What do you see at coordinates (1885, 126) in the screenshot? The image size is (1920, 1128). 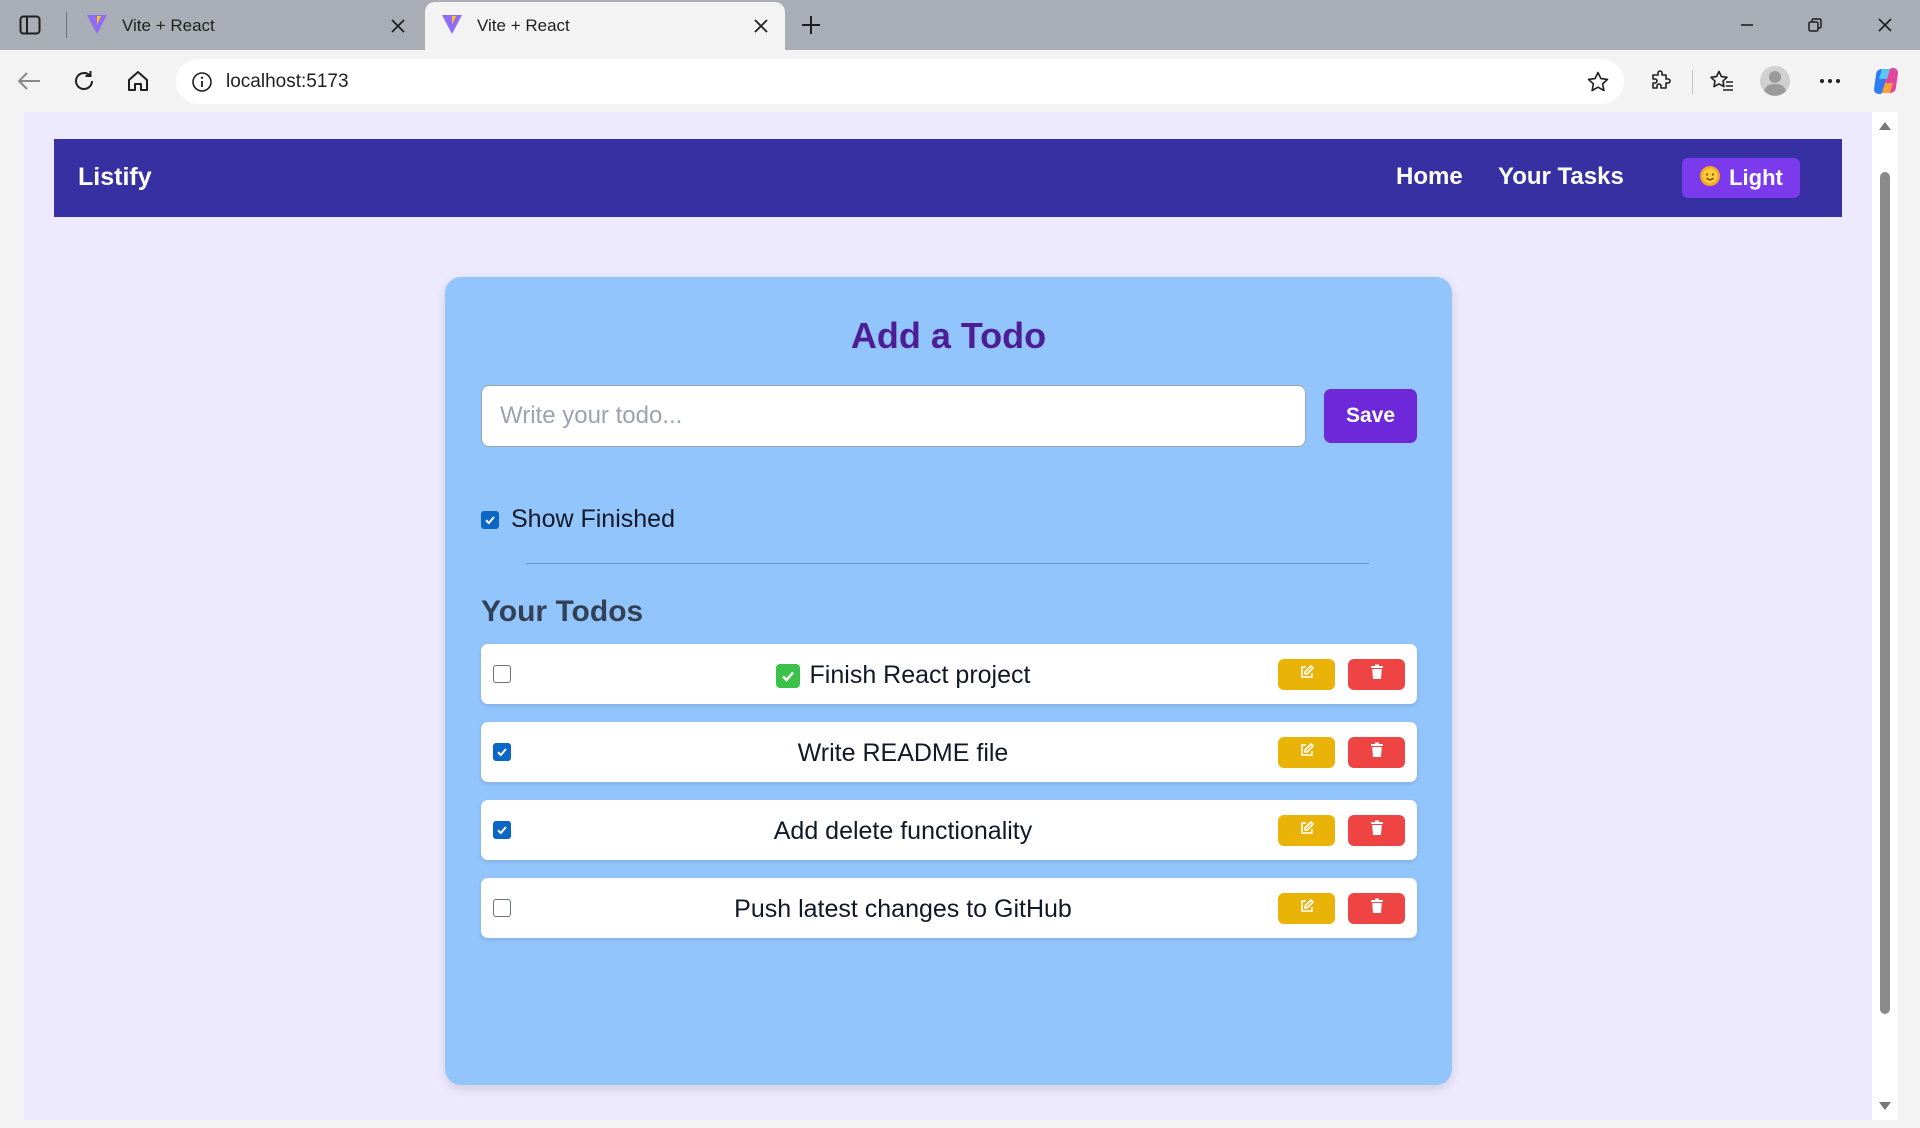 I see `scroll-up-arrow-icon` at bounding box center [1885, 126].